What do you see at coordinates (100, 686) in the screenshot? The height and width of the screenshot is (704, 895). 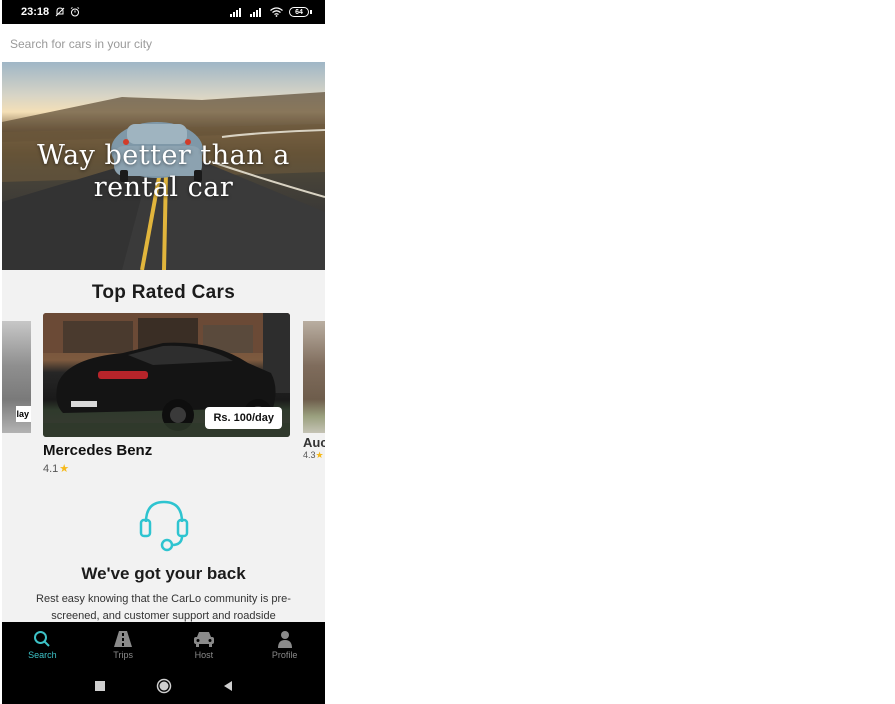 I see `recent-apps-button` at bounding box center [100, 686].